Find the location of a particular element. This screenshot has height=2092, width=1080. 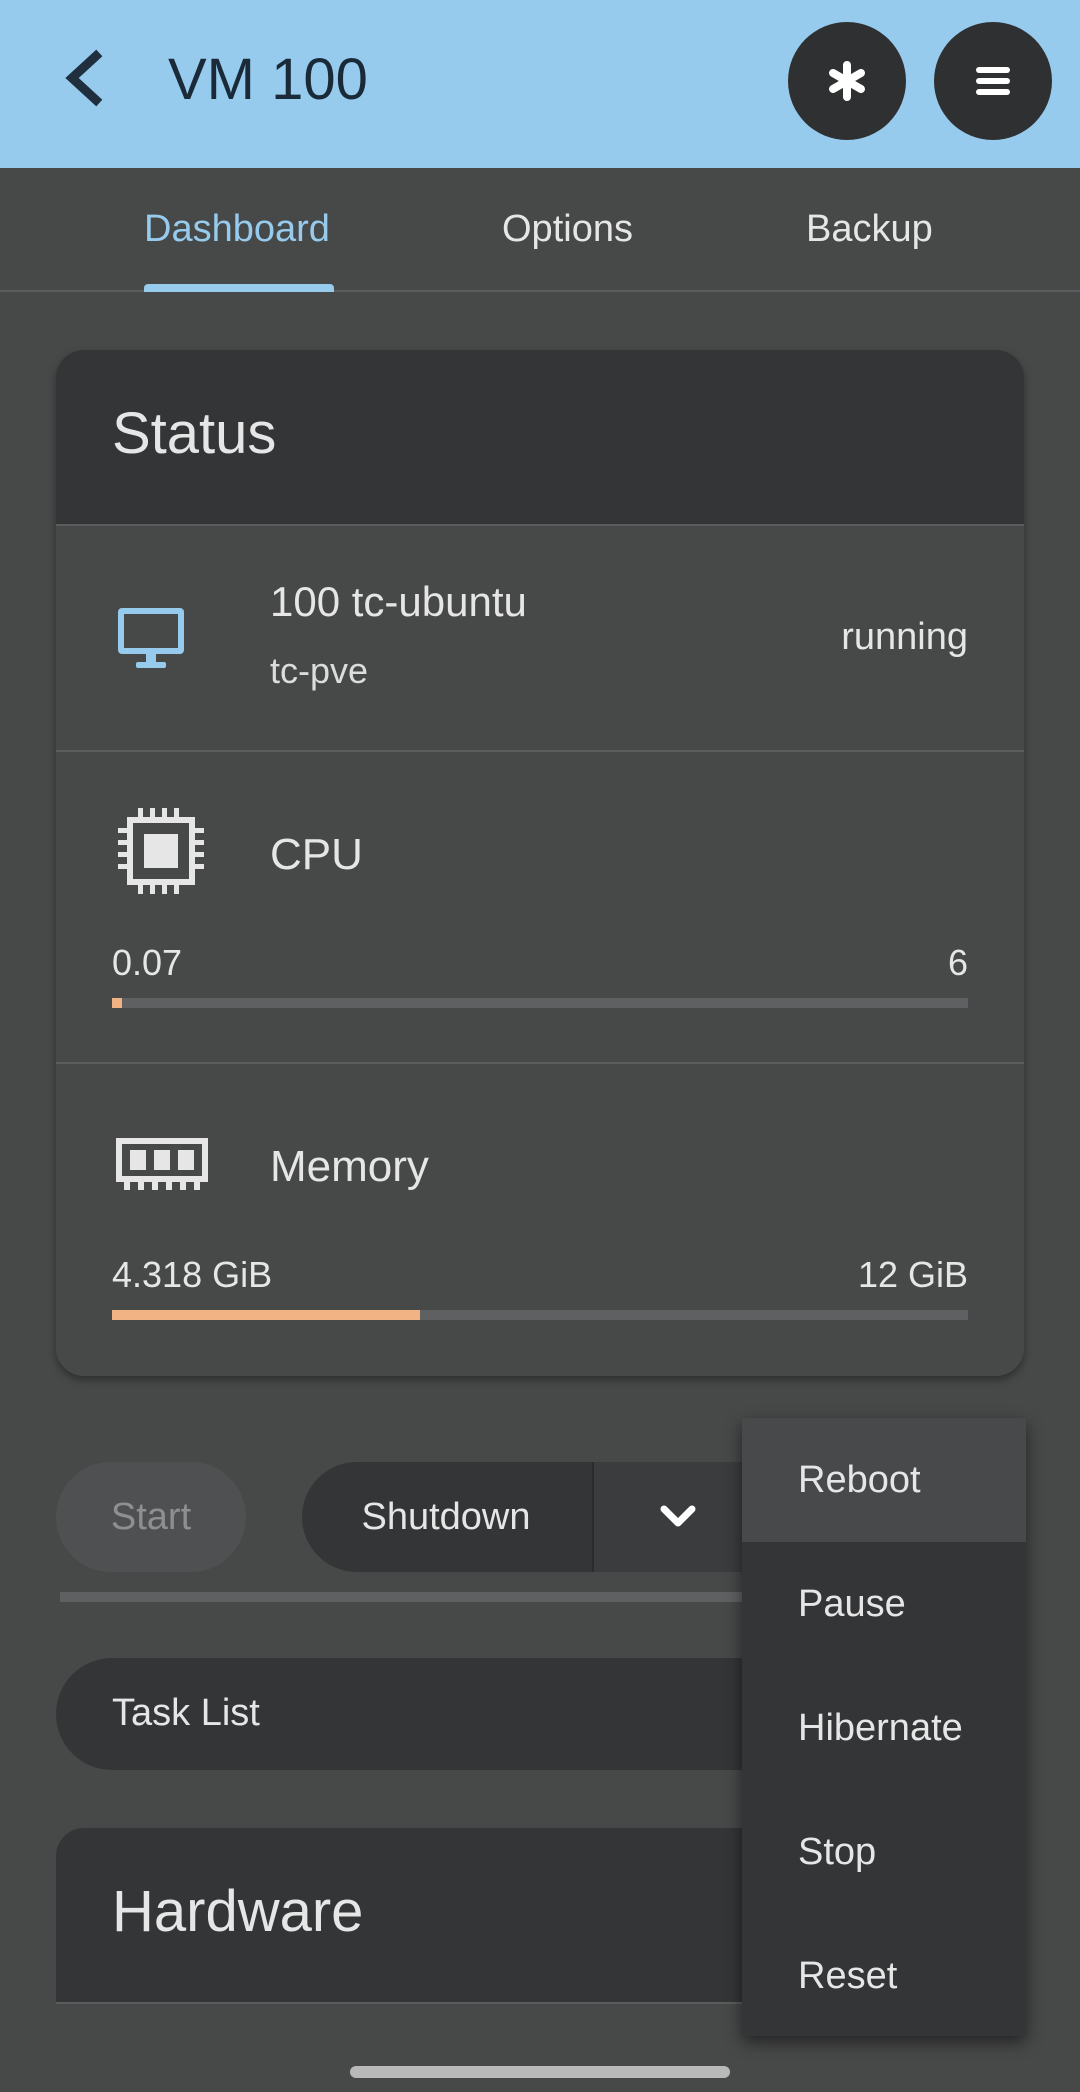

chevron-left-icon is located at coordinates (84, 78).